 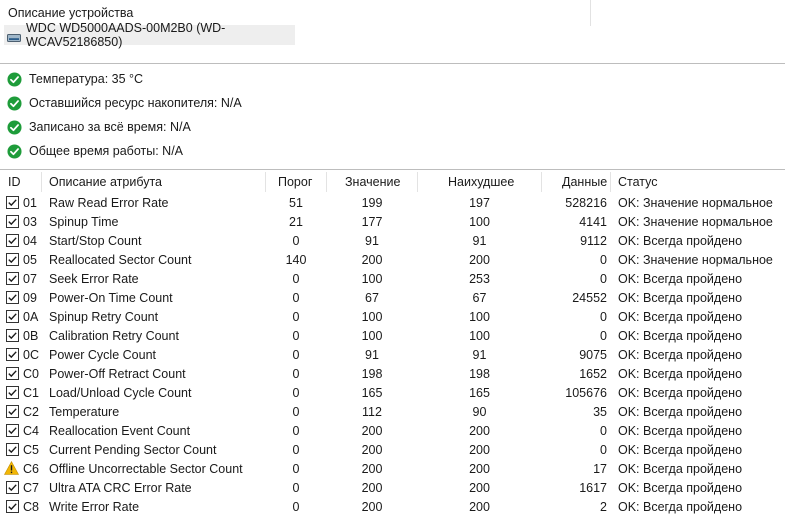 I want to click on column-header-threshold: Порог, so click(x=295, y=182).